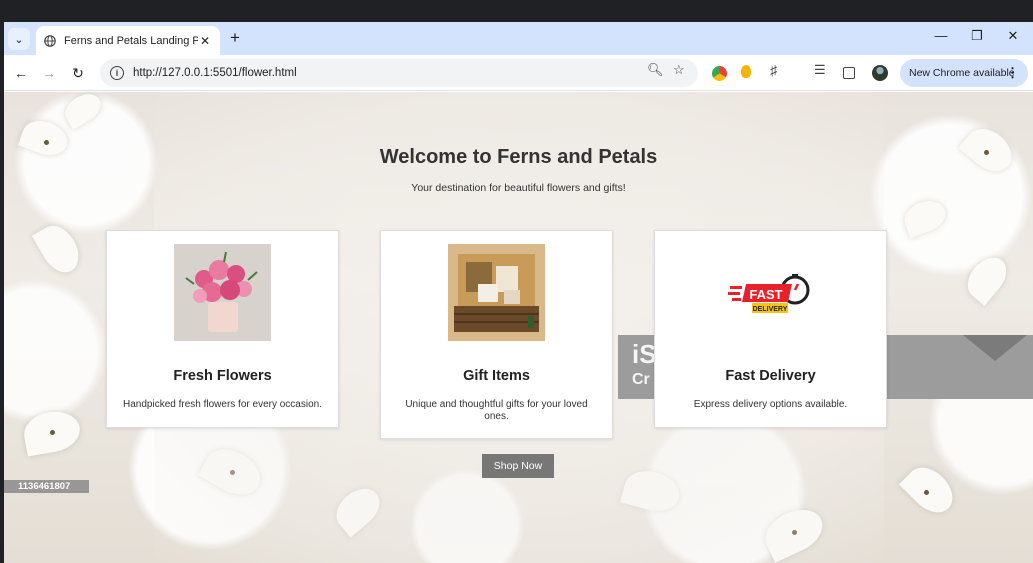 The image size is (1033, 563). Describe the element at coordinates (765, 294) in the screenshot. I see `logo-main-text: FAST` at that location.